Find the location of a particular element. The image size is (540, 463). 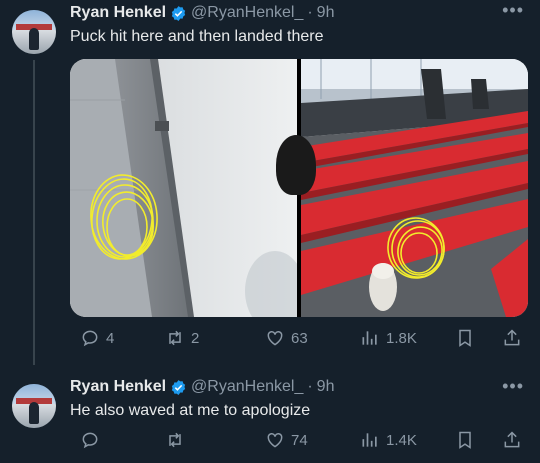

like-button: 74 is located at coordinates (286, 440).